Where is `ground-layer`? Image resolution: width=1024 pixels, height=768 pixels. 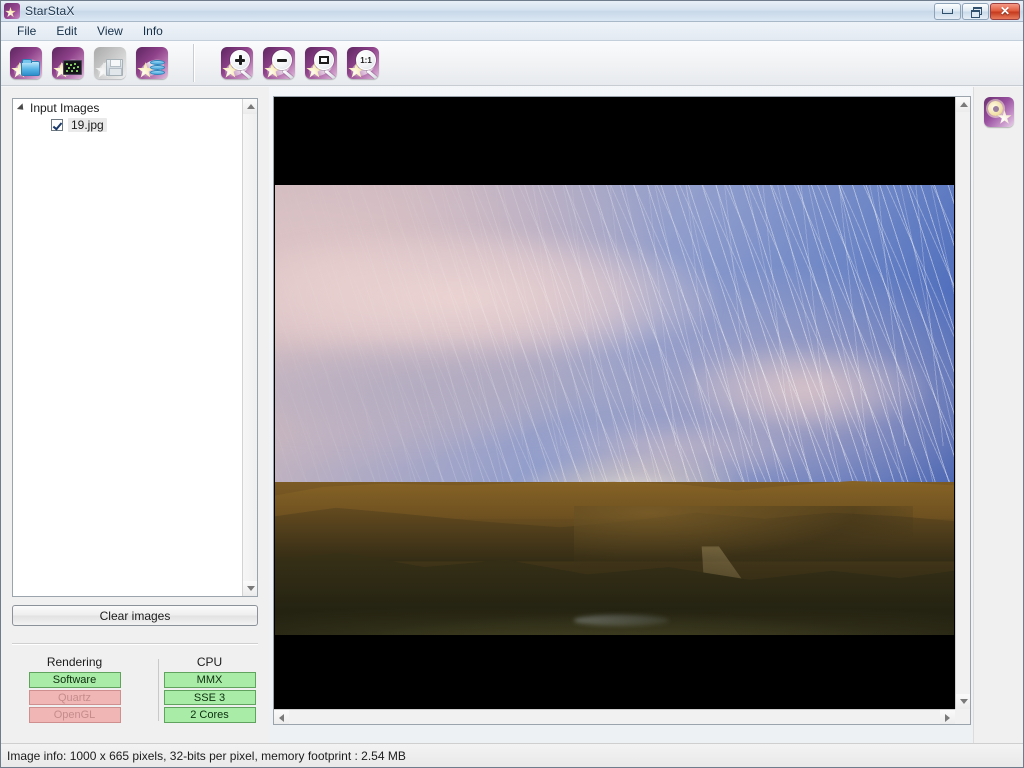 ground-layer is located at coordinates (614, 558).